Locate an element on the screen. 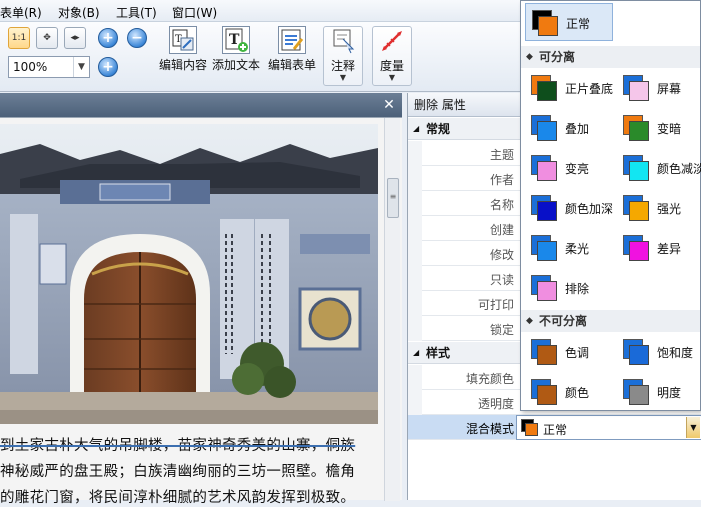 This screenshot has height=507, width=701. blend-option: 颜色 is located at coordinates (568, 392).